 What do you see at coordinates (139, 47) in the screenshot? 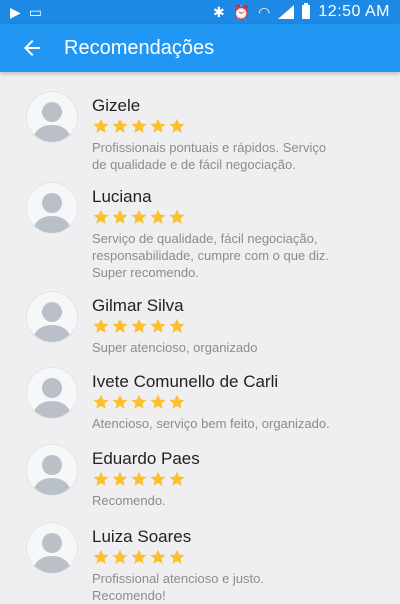
I see `page-title: Recomendações` at bounding box center [139, 47].